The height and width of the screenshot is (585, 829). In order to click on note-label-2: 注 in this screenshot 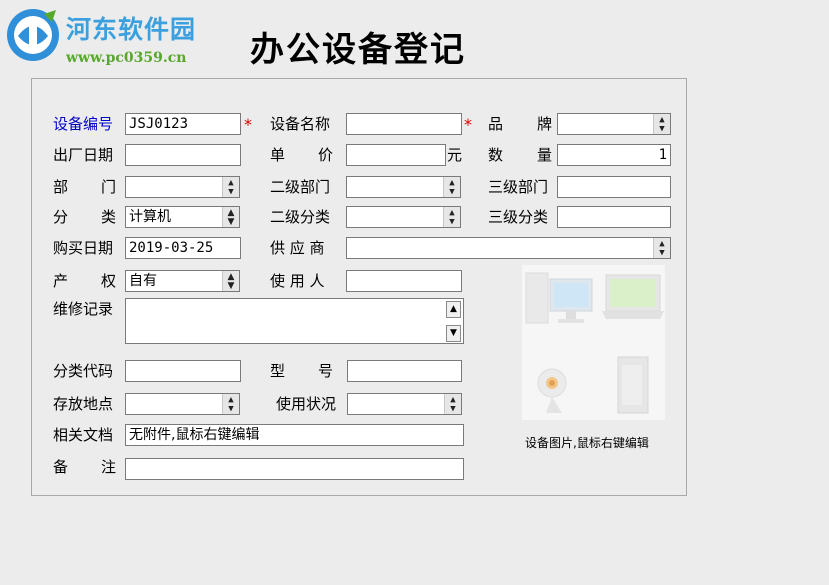, I will do `click(109, 467)`.